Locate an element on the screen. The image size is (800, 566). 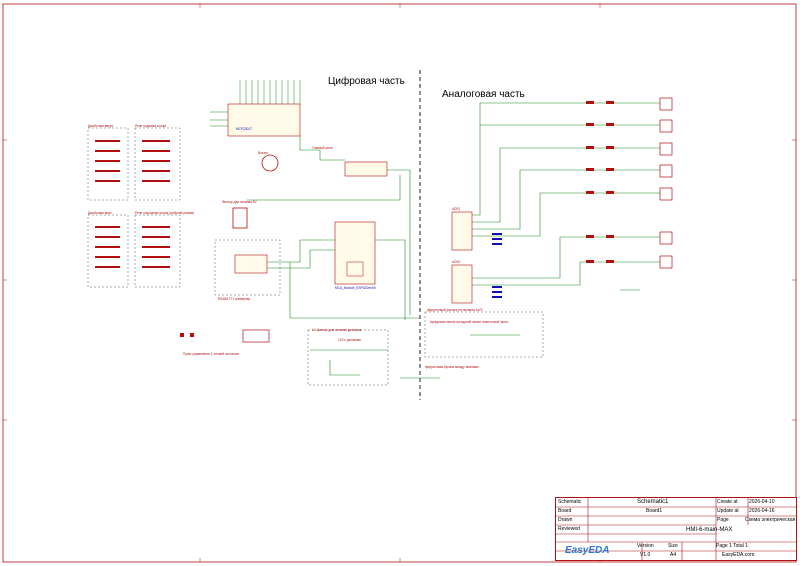
create-label: Create at is located at coordinates (727, 502).